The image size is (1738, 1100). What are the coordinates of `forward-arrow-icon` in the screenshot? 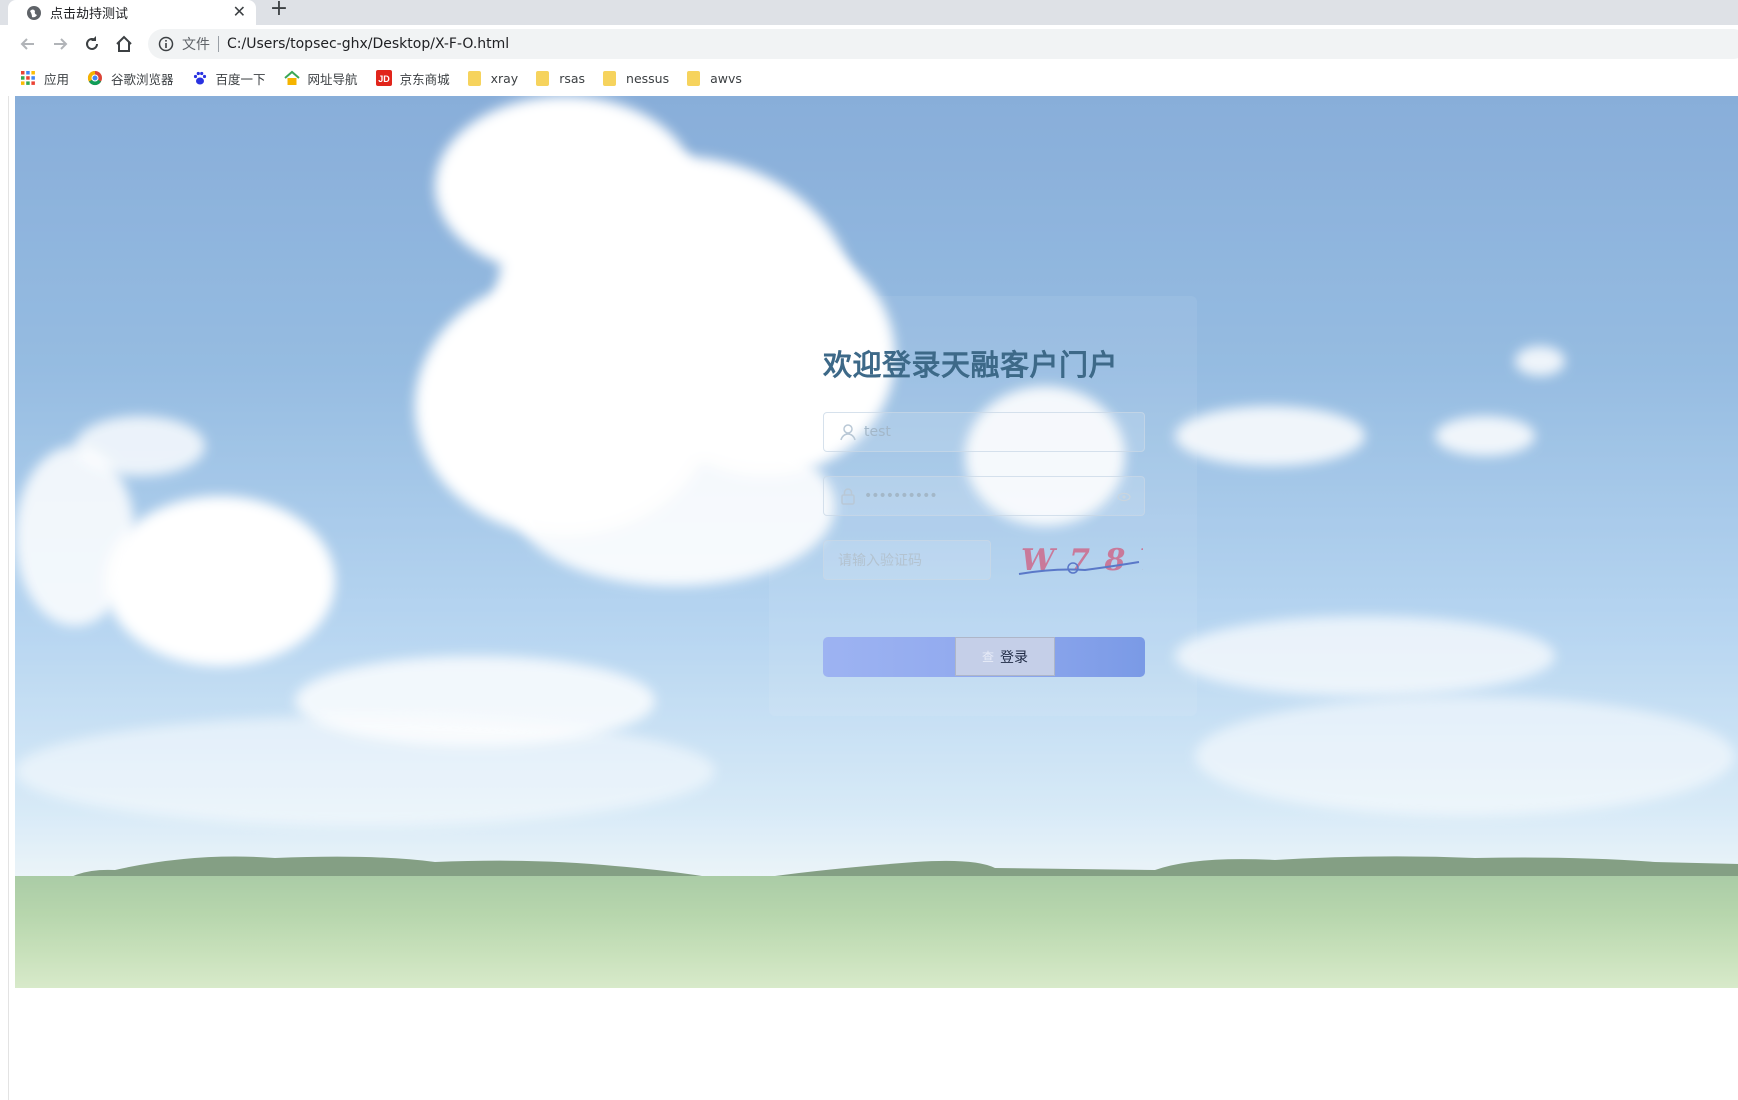 It's located at (61, 44).